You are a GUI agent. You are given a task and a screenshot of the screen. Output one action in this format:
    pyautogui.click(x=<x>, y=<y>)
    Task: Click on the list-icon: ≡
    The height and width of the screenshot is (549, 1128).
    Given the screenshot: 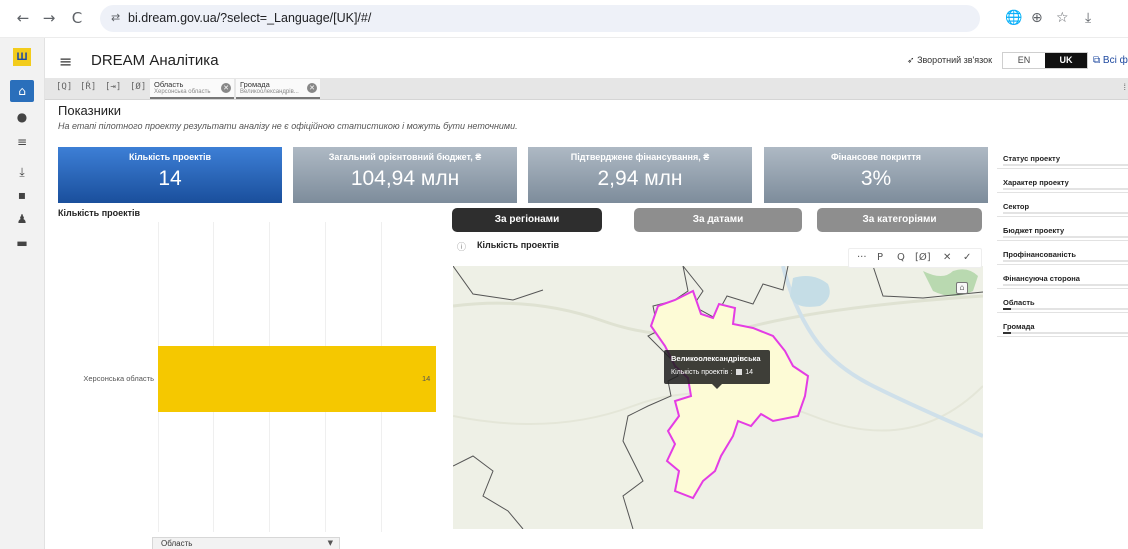 What is the action you would take?
    pyautogui.click(x=22, y=142)
    